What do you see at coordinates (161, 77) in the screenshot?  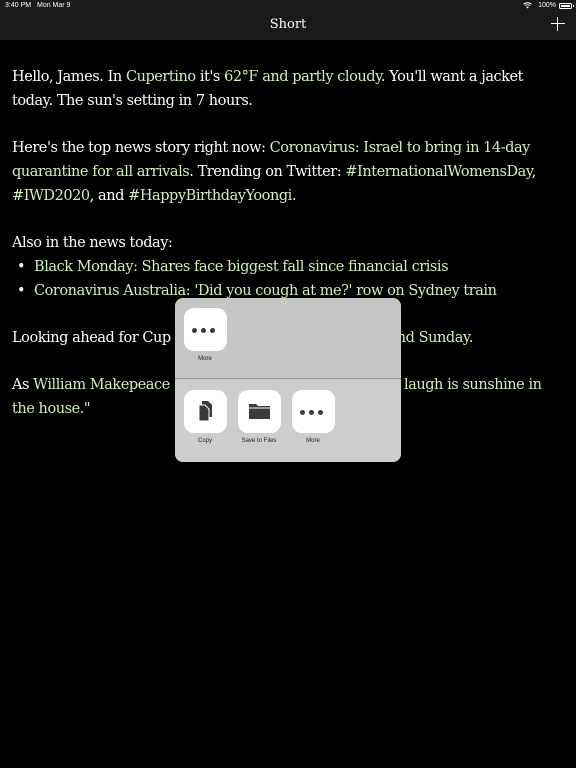 I see `city-link: Cupertino` at bounding box center [161, 77].